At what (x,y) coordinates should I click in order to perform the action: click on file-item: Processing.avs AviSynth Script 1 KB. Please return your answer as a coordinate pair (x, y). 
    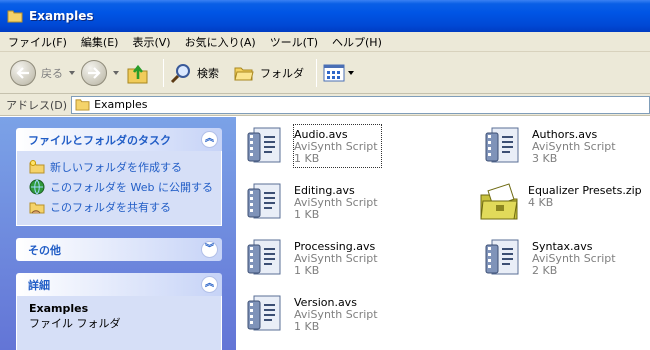
    Looking at the image, I should click on (311, 258).